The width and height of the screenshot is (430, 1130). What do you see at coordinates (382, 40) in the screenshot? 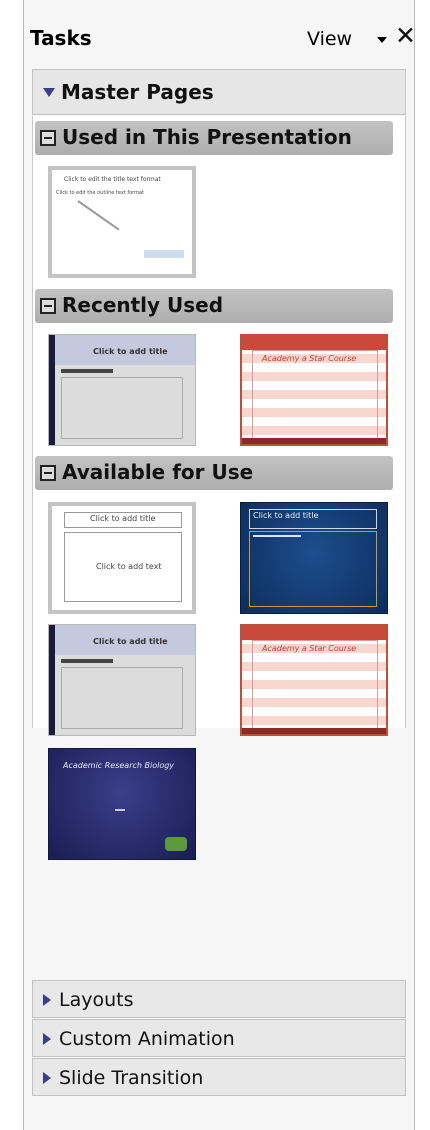
I see `chevron-down-icon` at bounding box center [382, 40].